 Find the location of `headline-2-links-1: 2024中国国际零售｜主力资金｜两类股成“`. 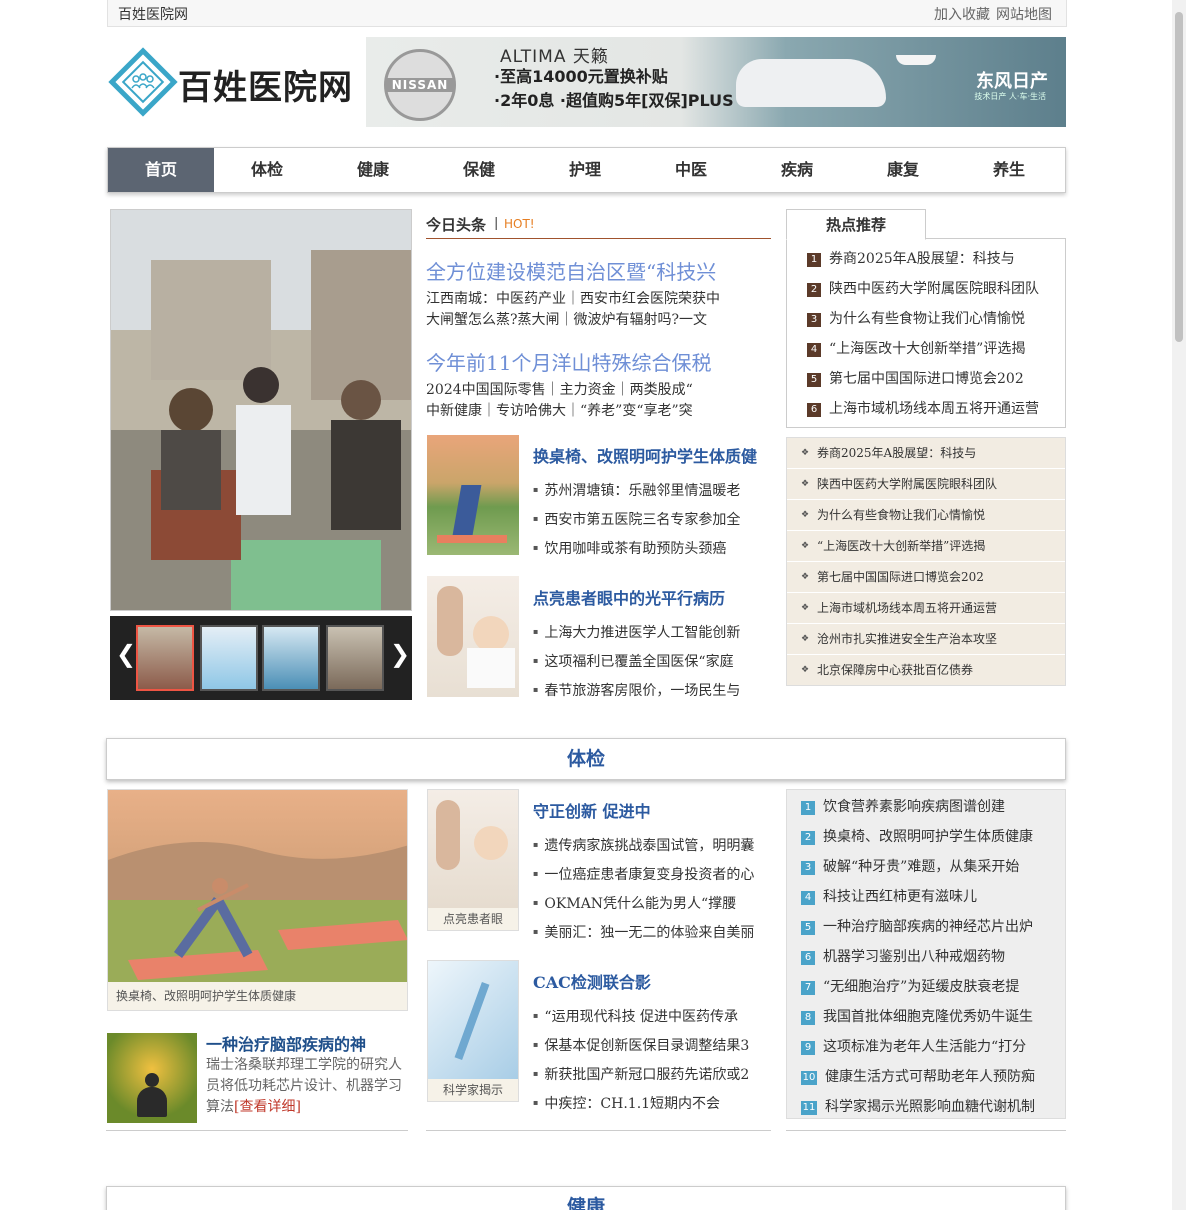

headline-2-links-1: 2024中国国际零售｜主力资金｜两类股成“ is located at coordinates (598, 389).